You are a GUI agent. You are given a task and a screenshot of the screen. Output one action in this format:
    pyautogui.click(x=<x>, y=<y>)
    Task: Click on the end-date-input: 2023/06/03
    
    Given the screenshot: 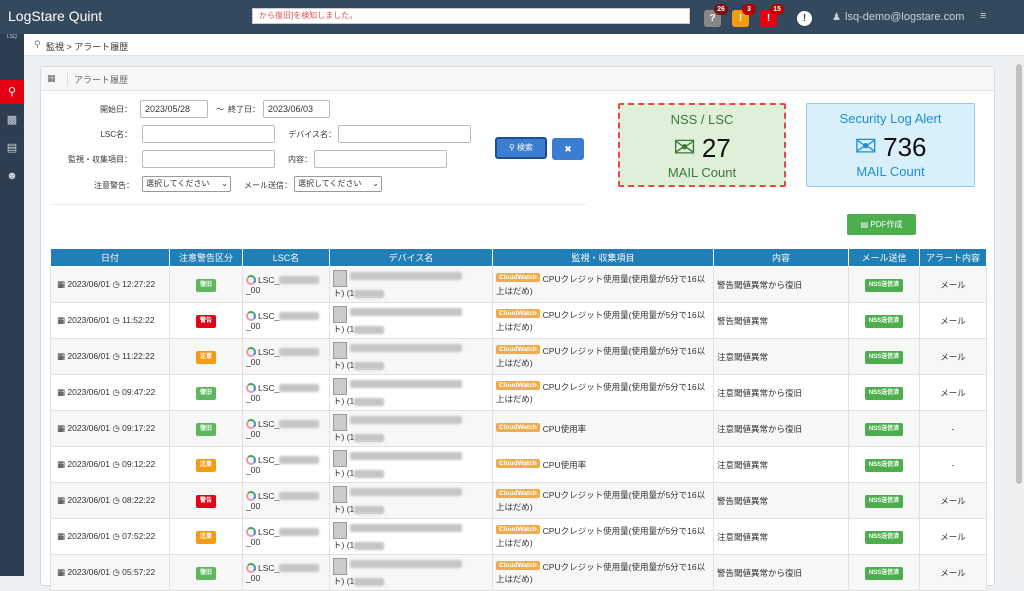 What is the action you would take?
    pyautogui.click(x=296, y=109)
    